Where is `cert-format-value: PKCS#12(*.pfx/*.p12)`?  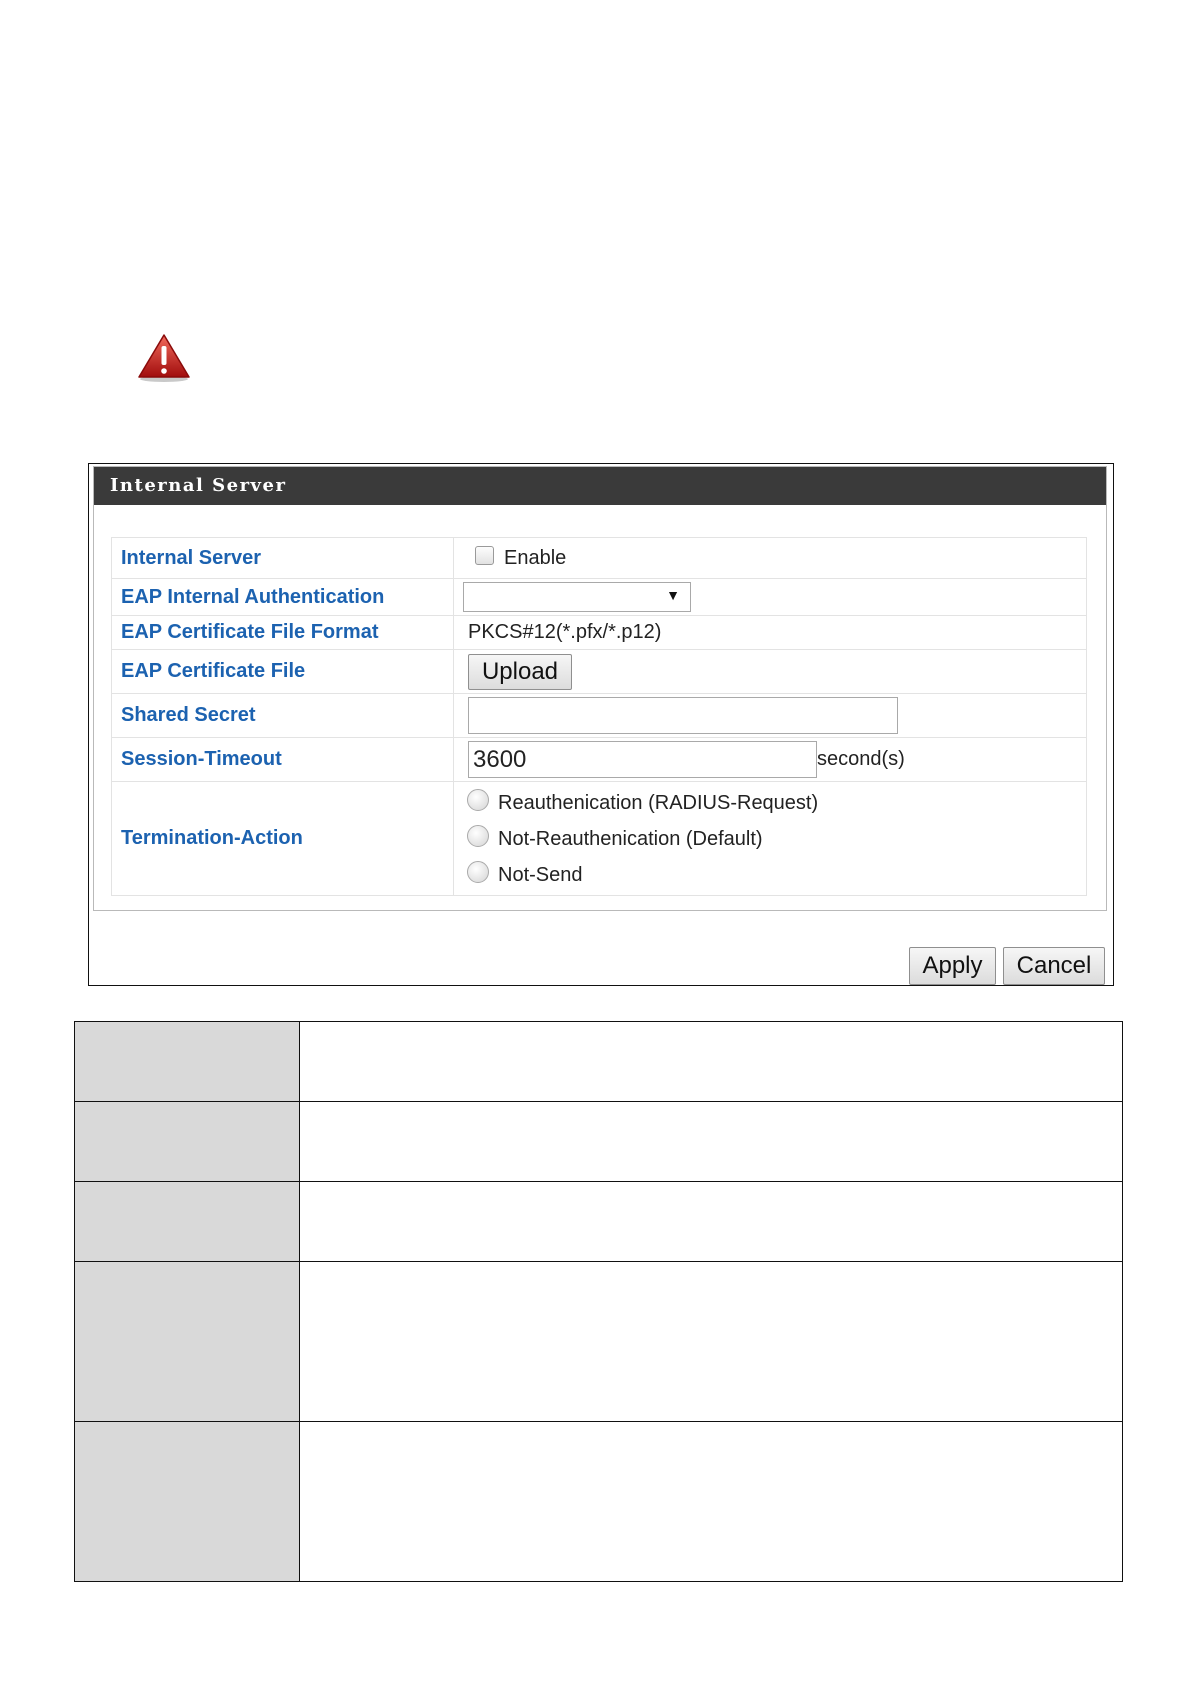
cert-format-value: PKCS#12(*.pfx/*.p12) is located at coordinates (770, 632).